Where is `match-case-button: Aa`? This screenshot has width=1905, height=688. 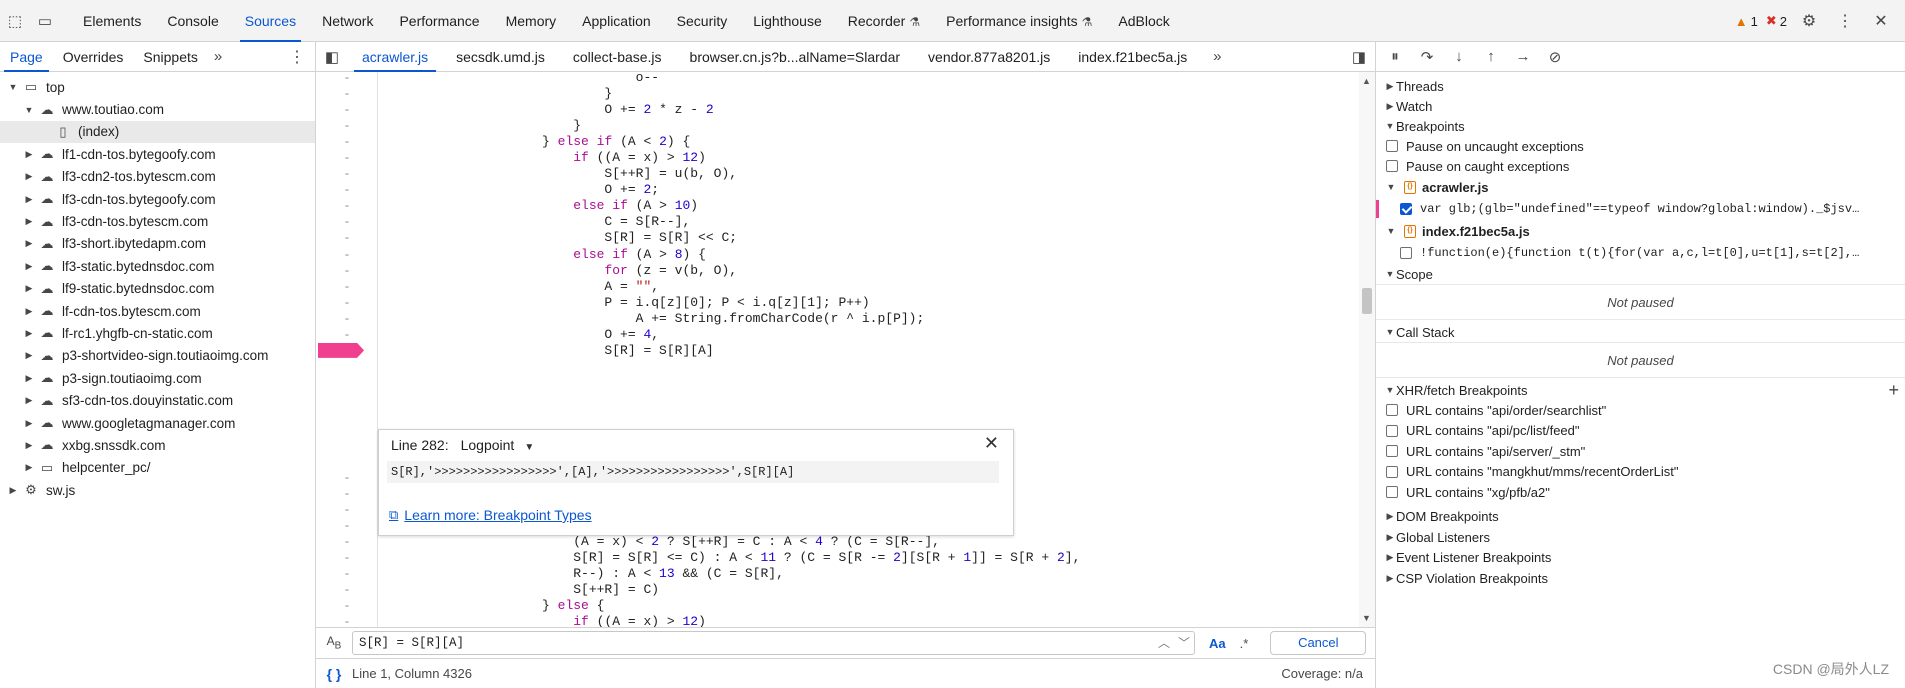 match-case-button: Aa is located at coordinates (1217, 643).